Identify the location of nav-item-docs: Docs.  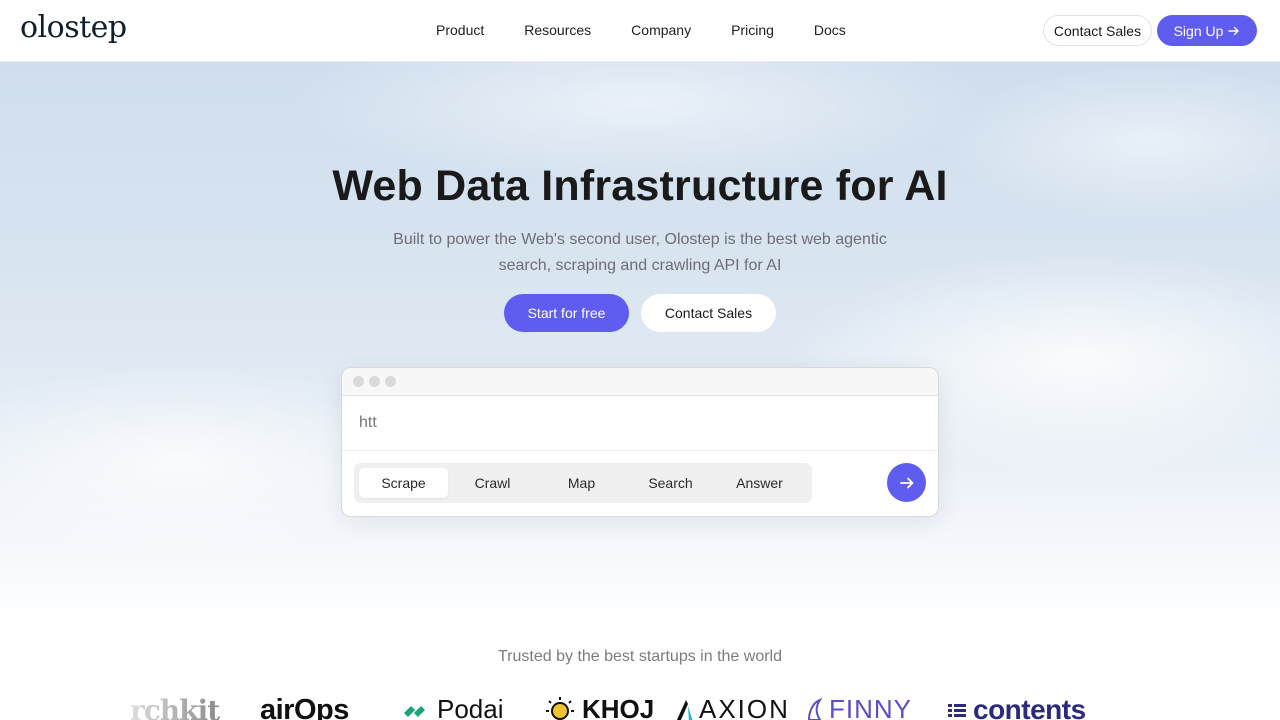
(830, 30).